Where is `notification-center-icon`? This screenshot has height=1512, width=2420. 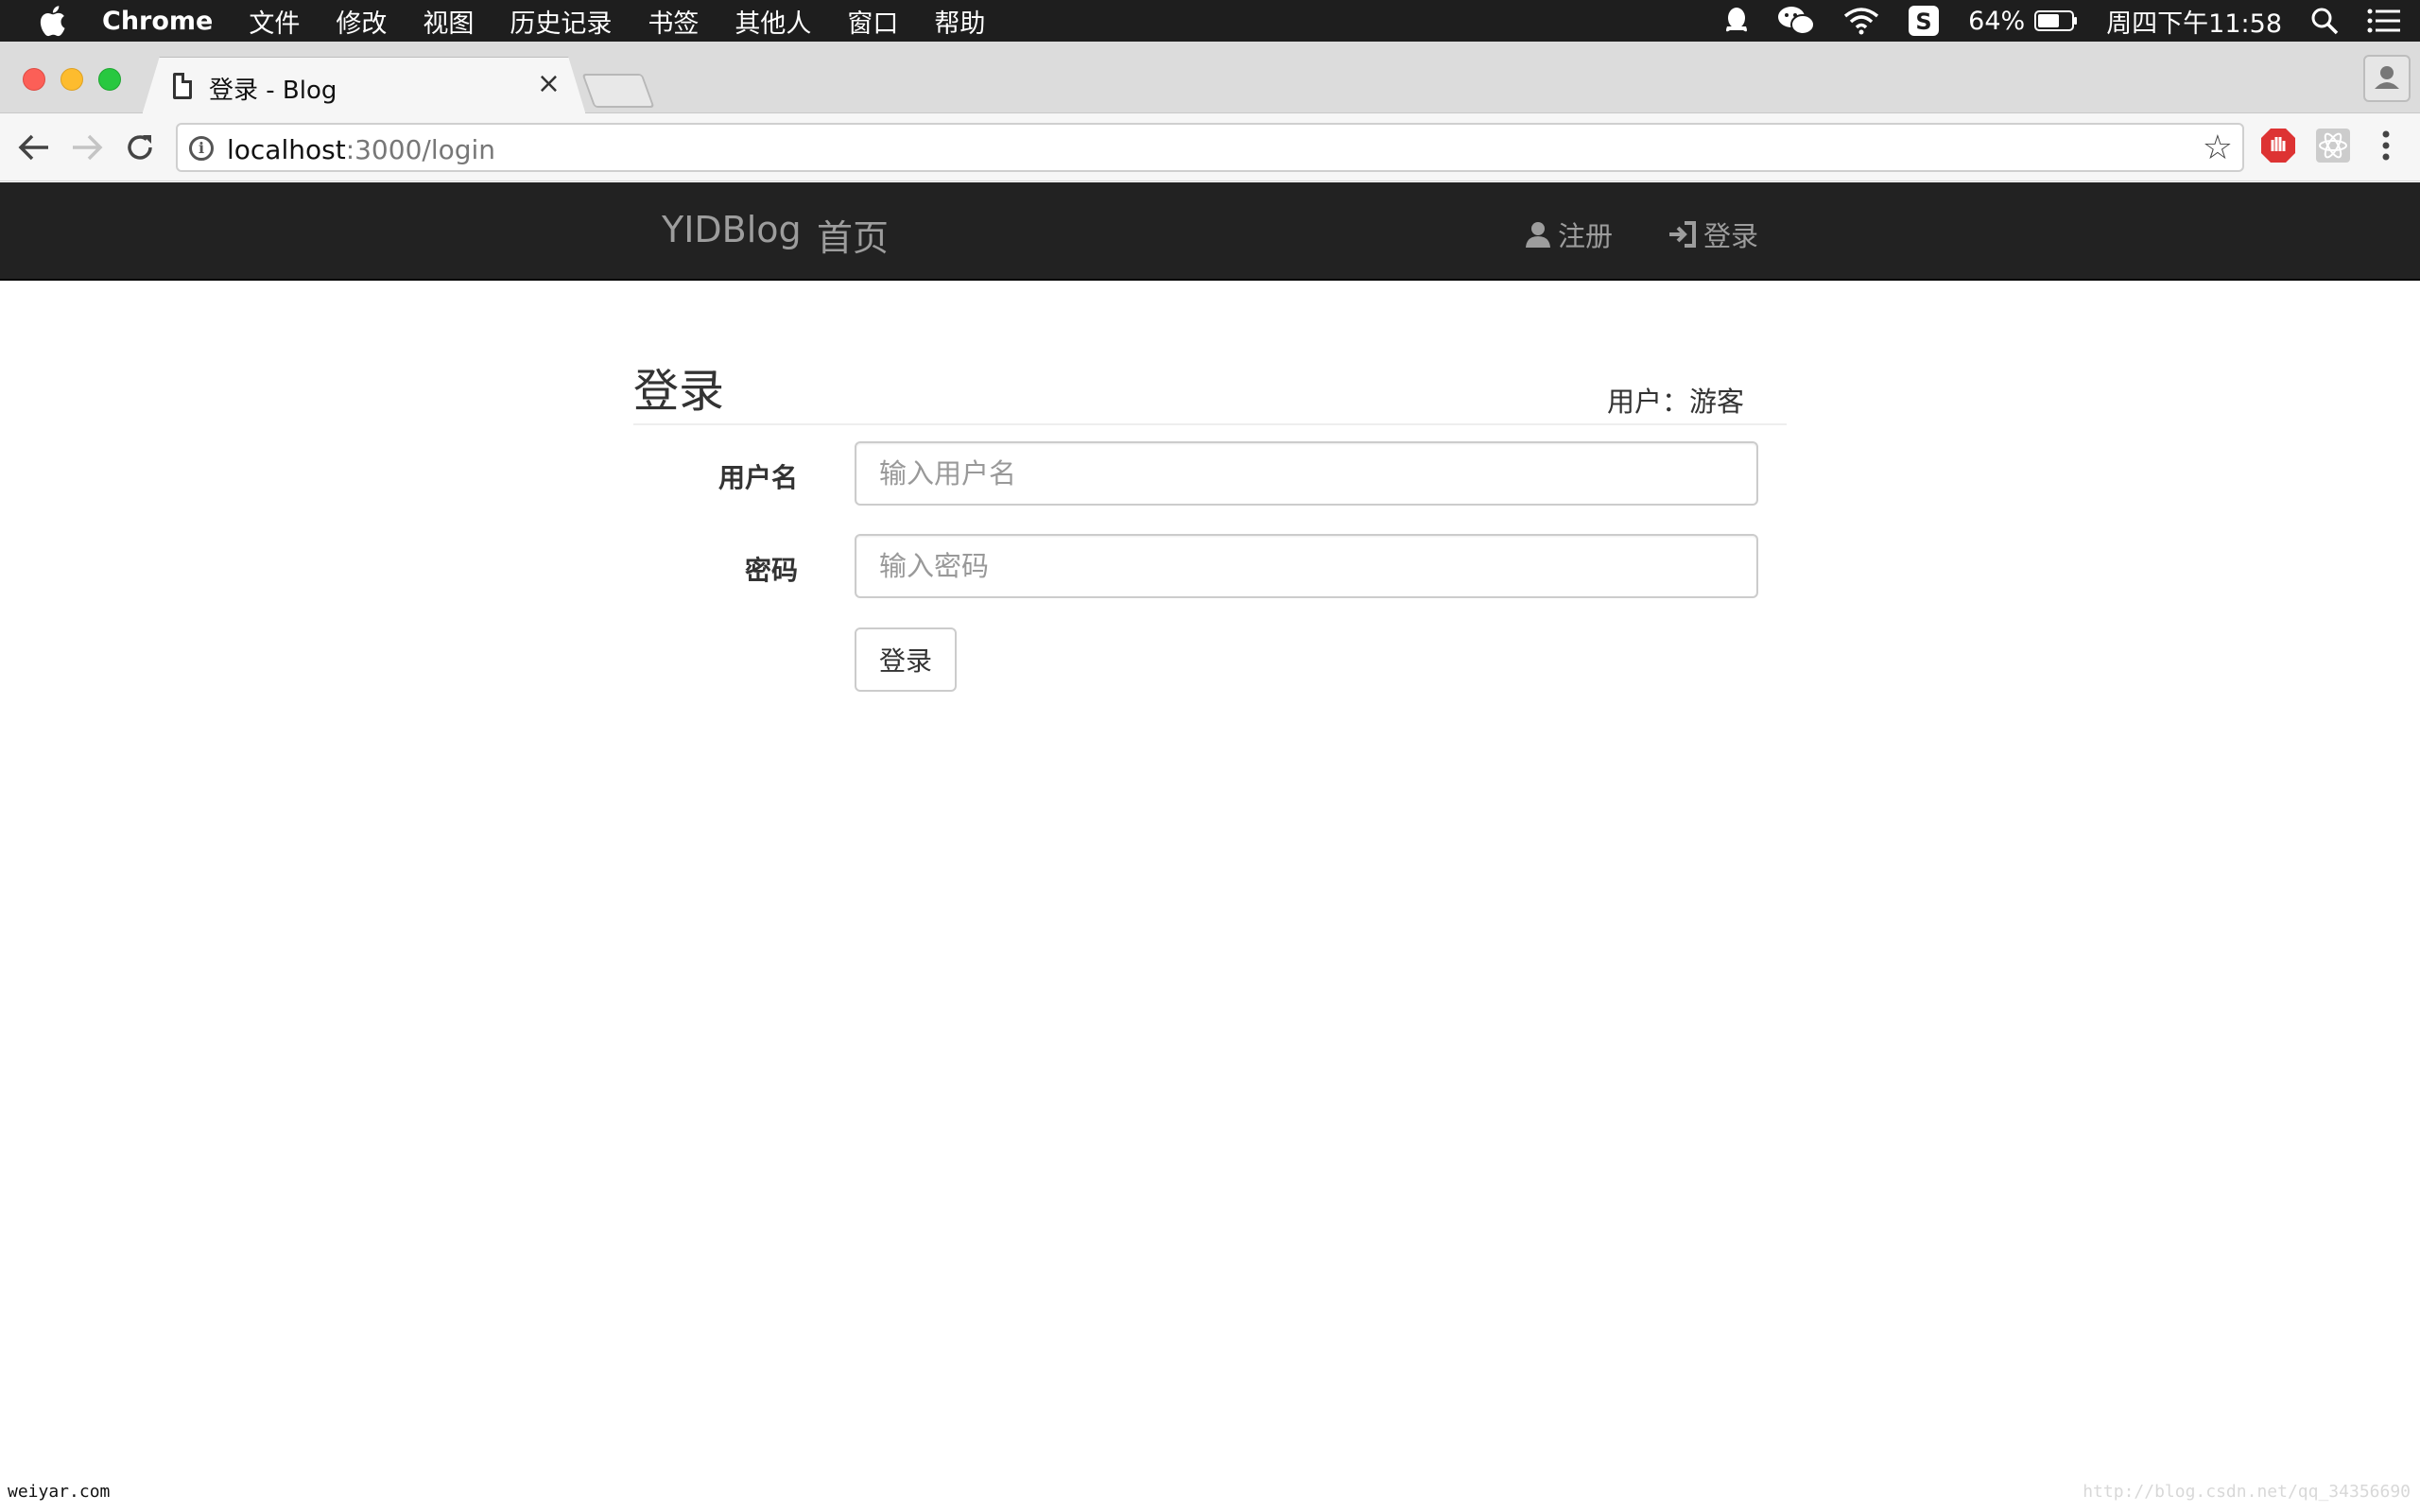 notification-center-icon is located at coordinates (2384, 21).